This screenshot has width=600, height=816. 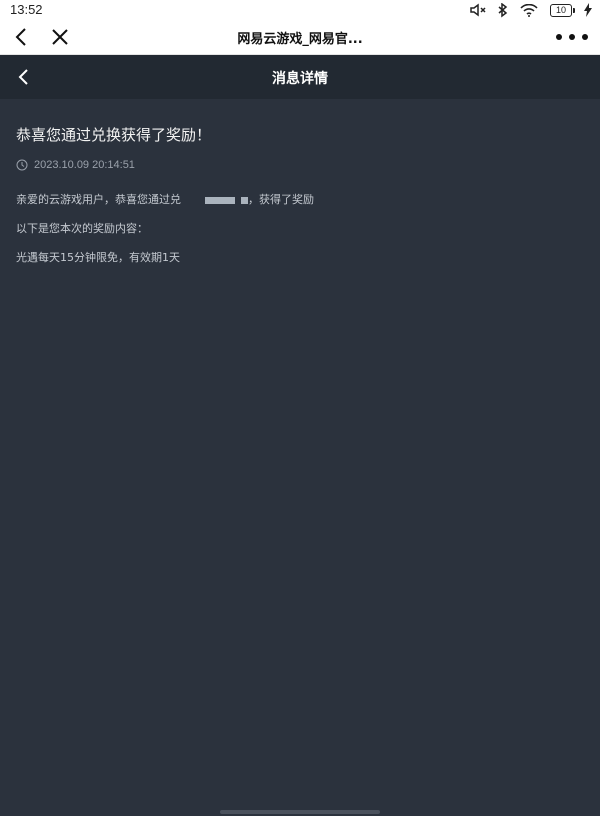 I want to click on message-meta: 2023.10.09 20:14:51, so click(x=300, y=165).